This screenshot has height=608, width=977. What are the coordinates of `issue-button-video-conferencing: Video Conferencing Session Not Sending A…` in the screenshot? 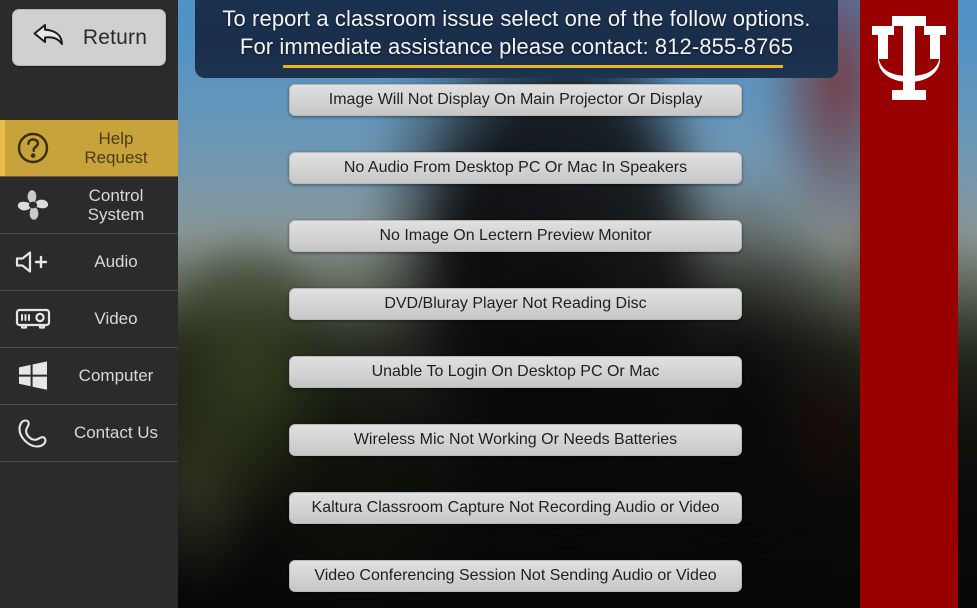 It's located at (515, 576).